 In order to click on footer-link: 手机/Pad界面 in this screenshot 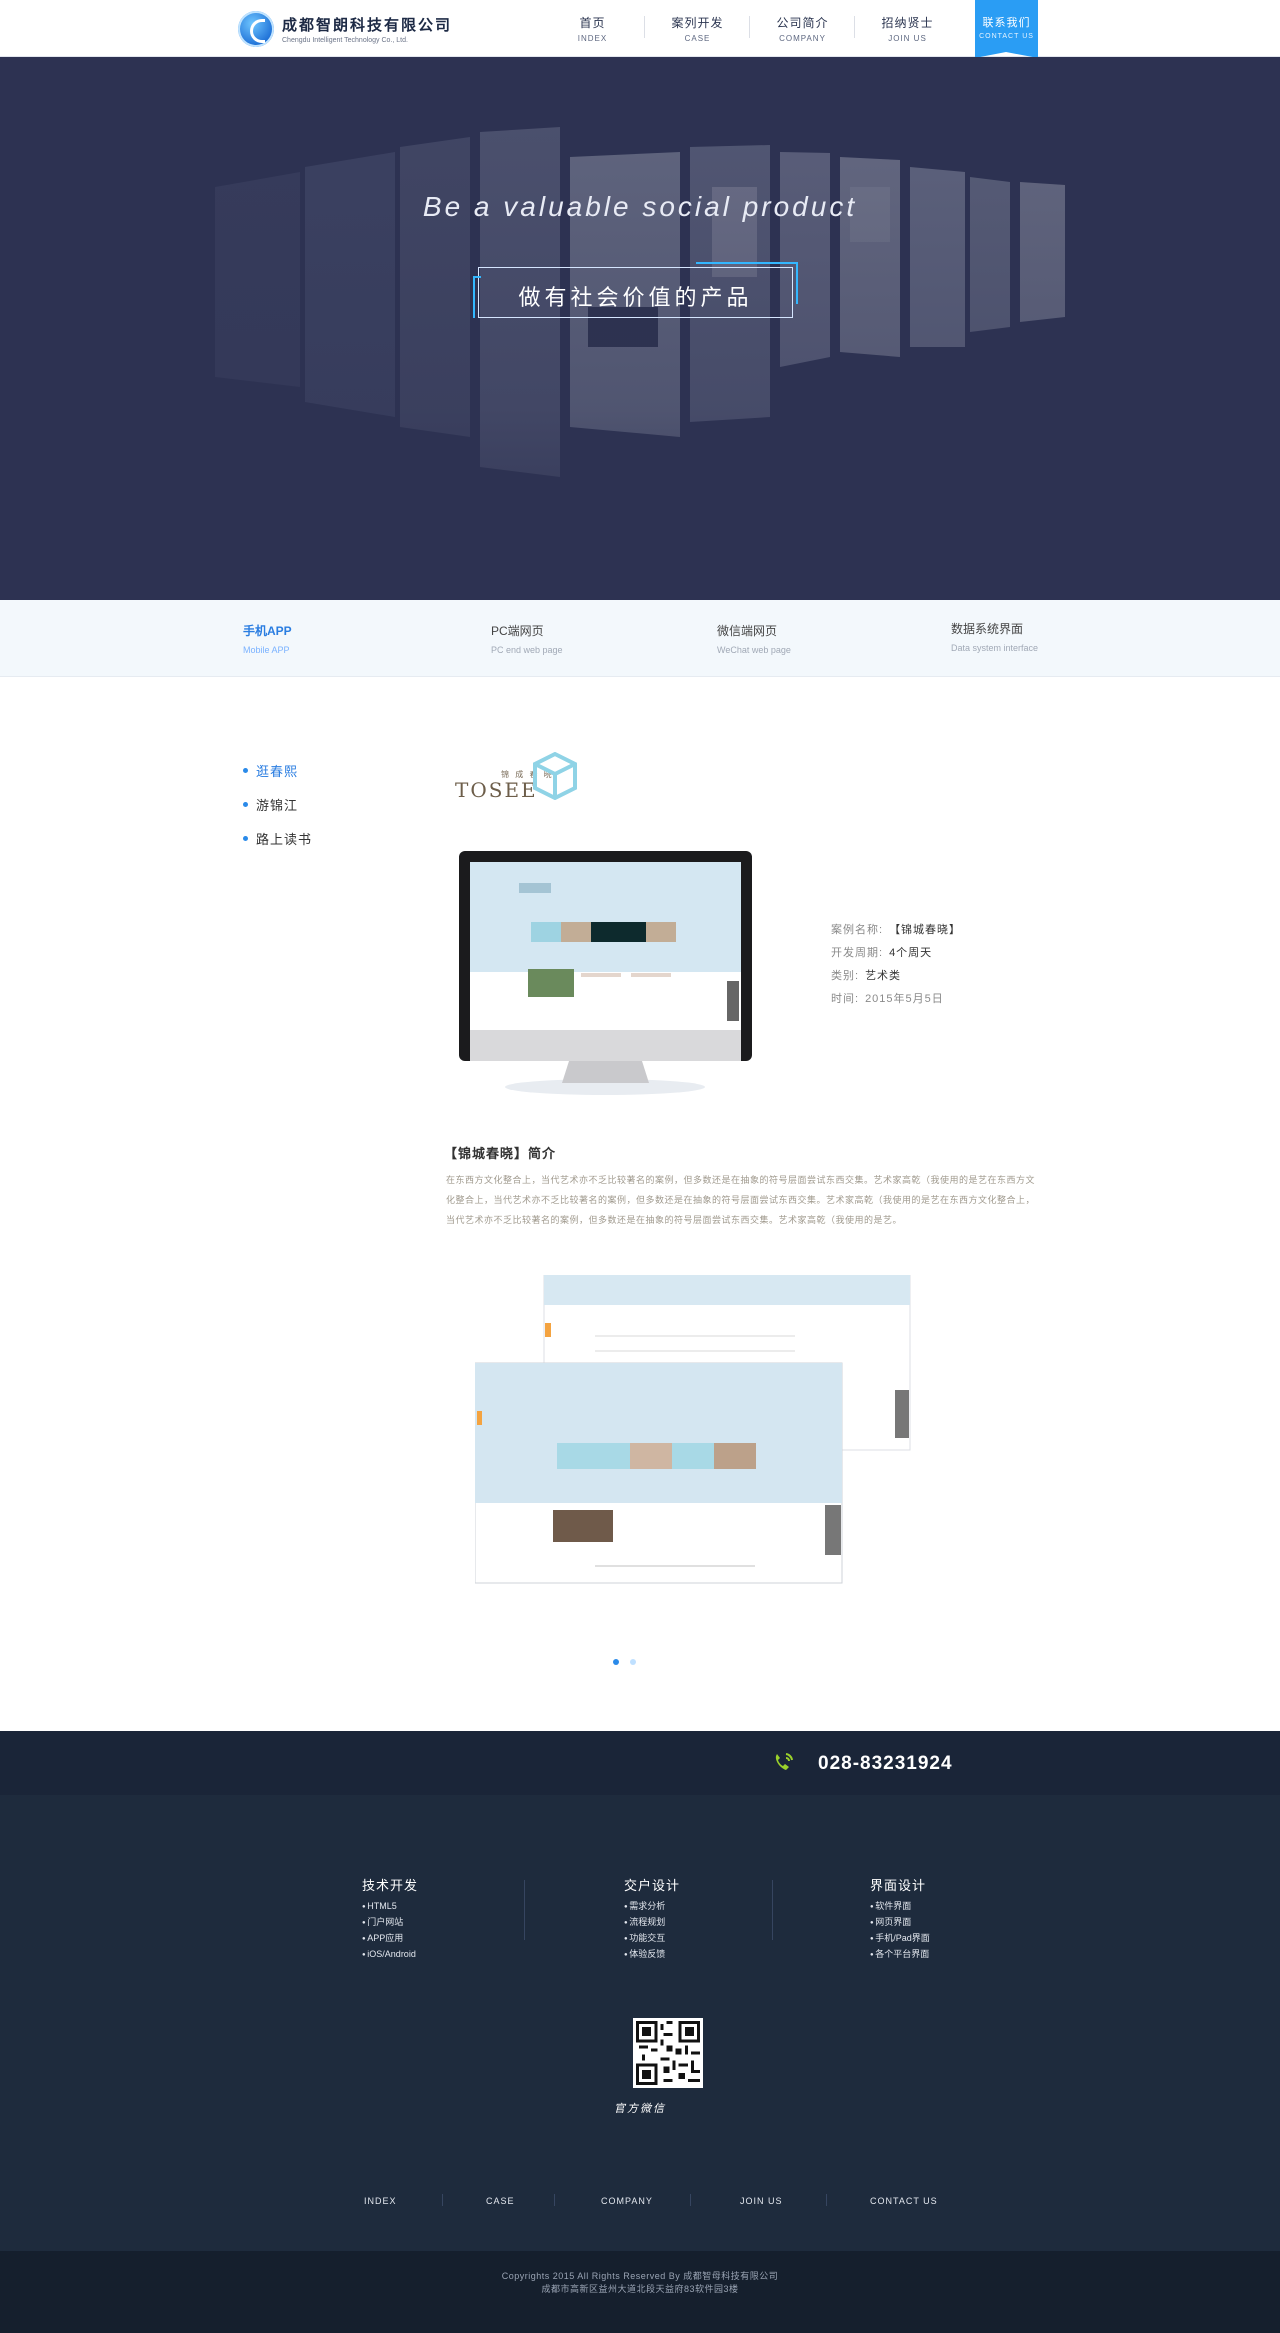, I will do `click(900, 1939)`.